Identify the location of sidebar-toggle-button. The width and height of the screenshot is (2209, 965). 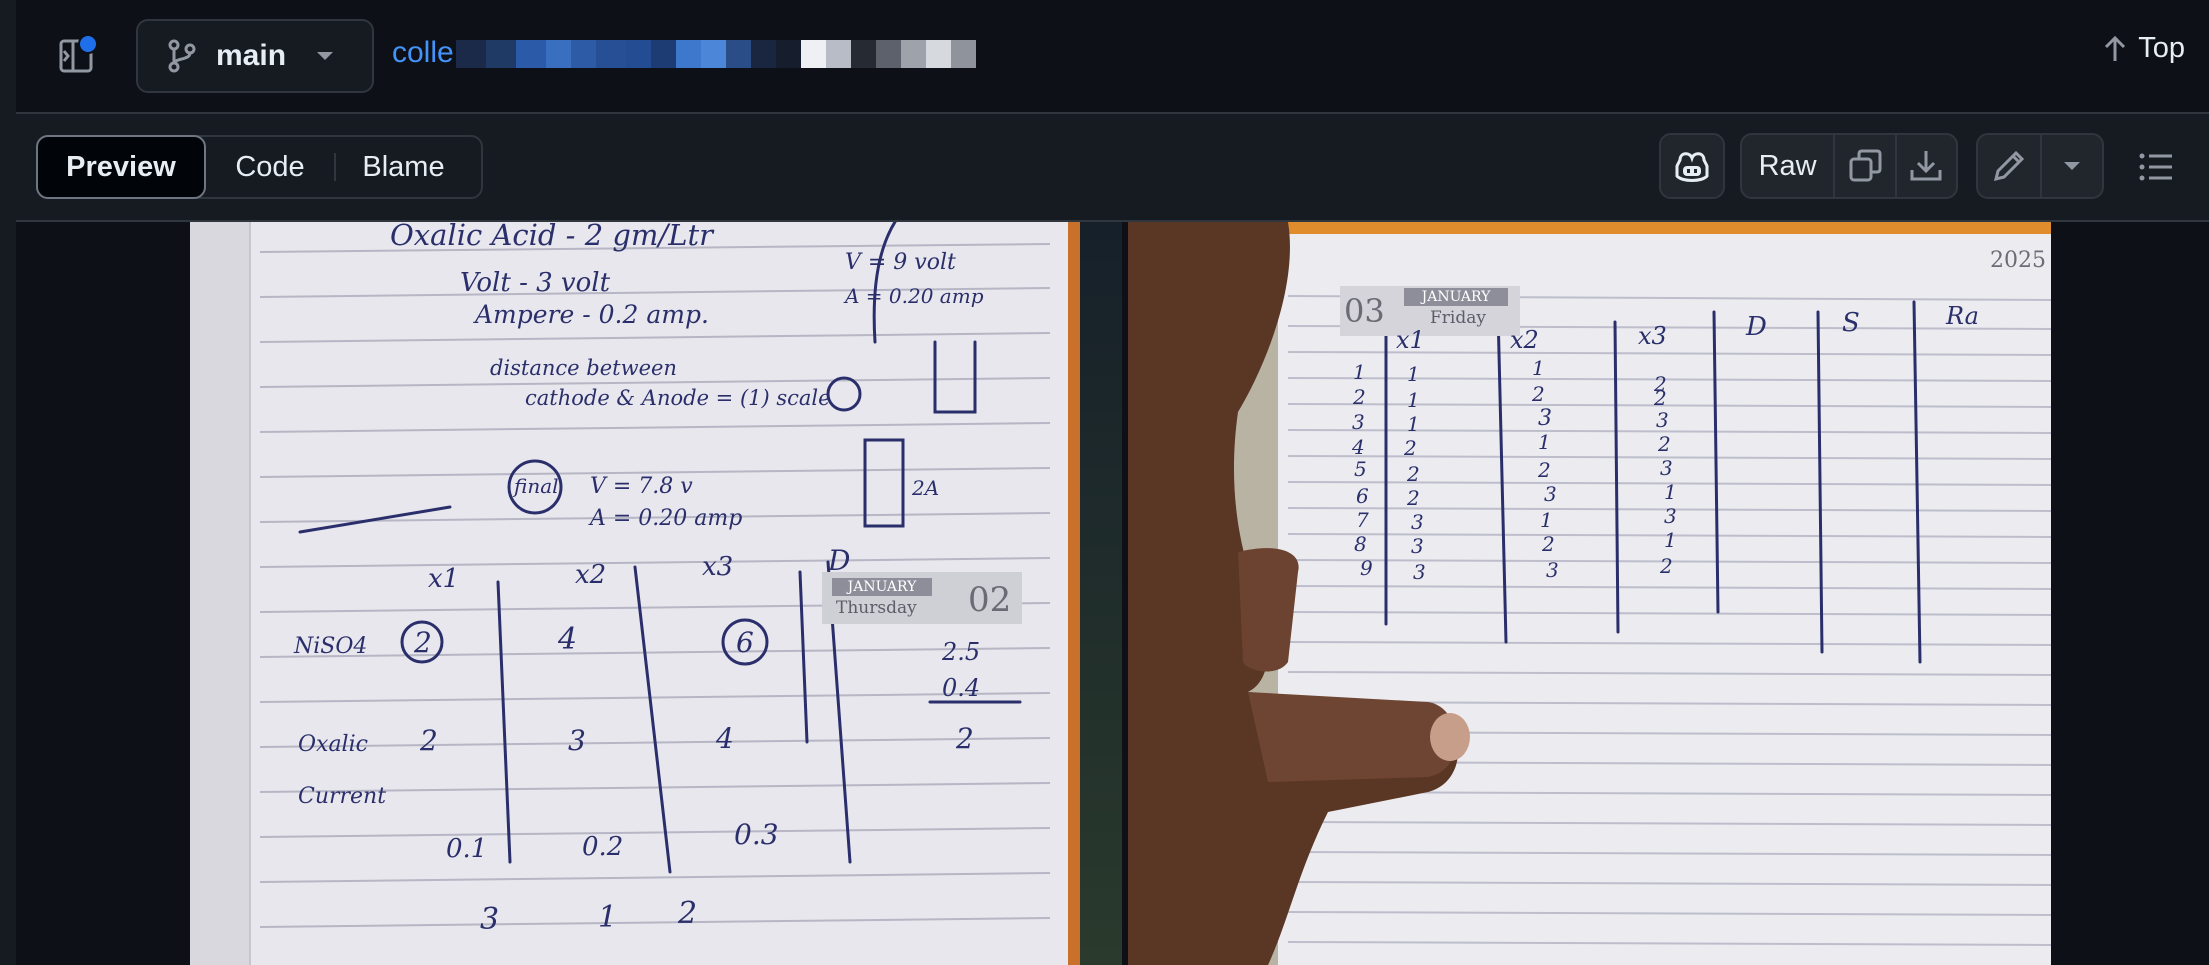
(77, 55).